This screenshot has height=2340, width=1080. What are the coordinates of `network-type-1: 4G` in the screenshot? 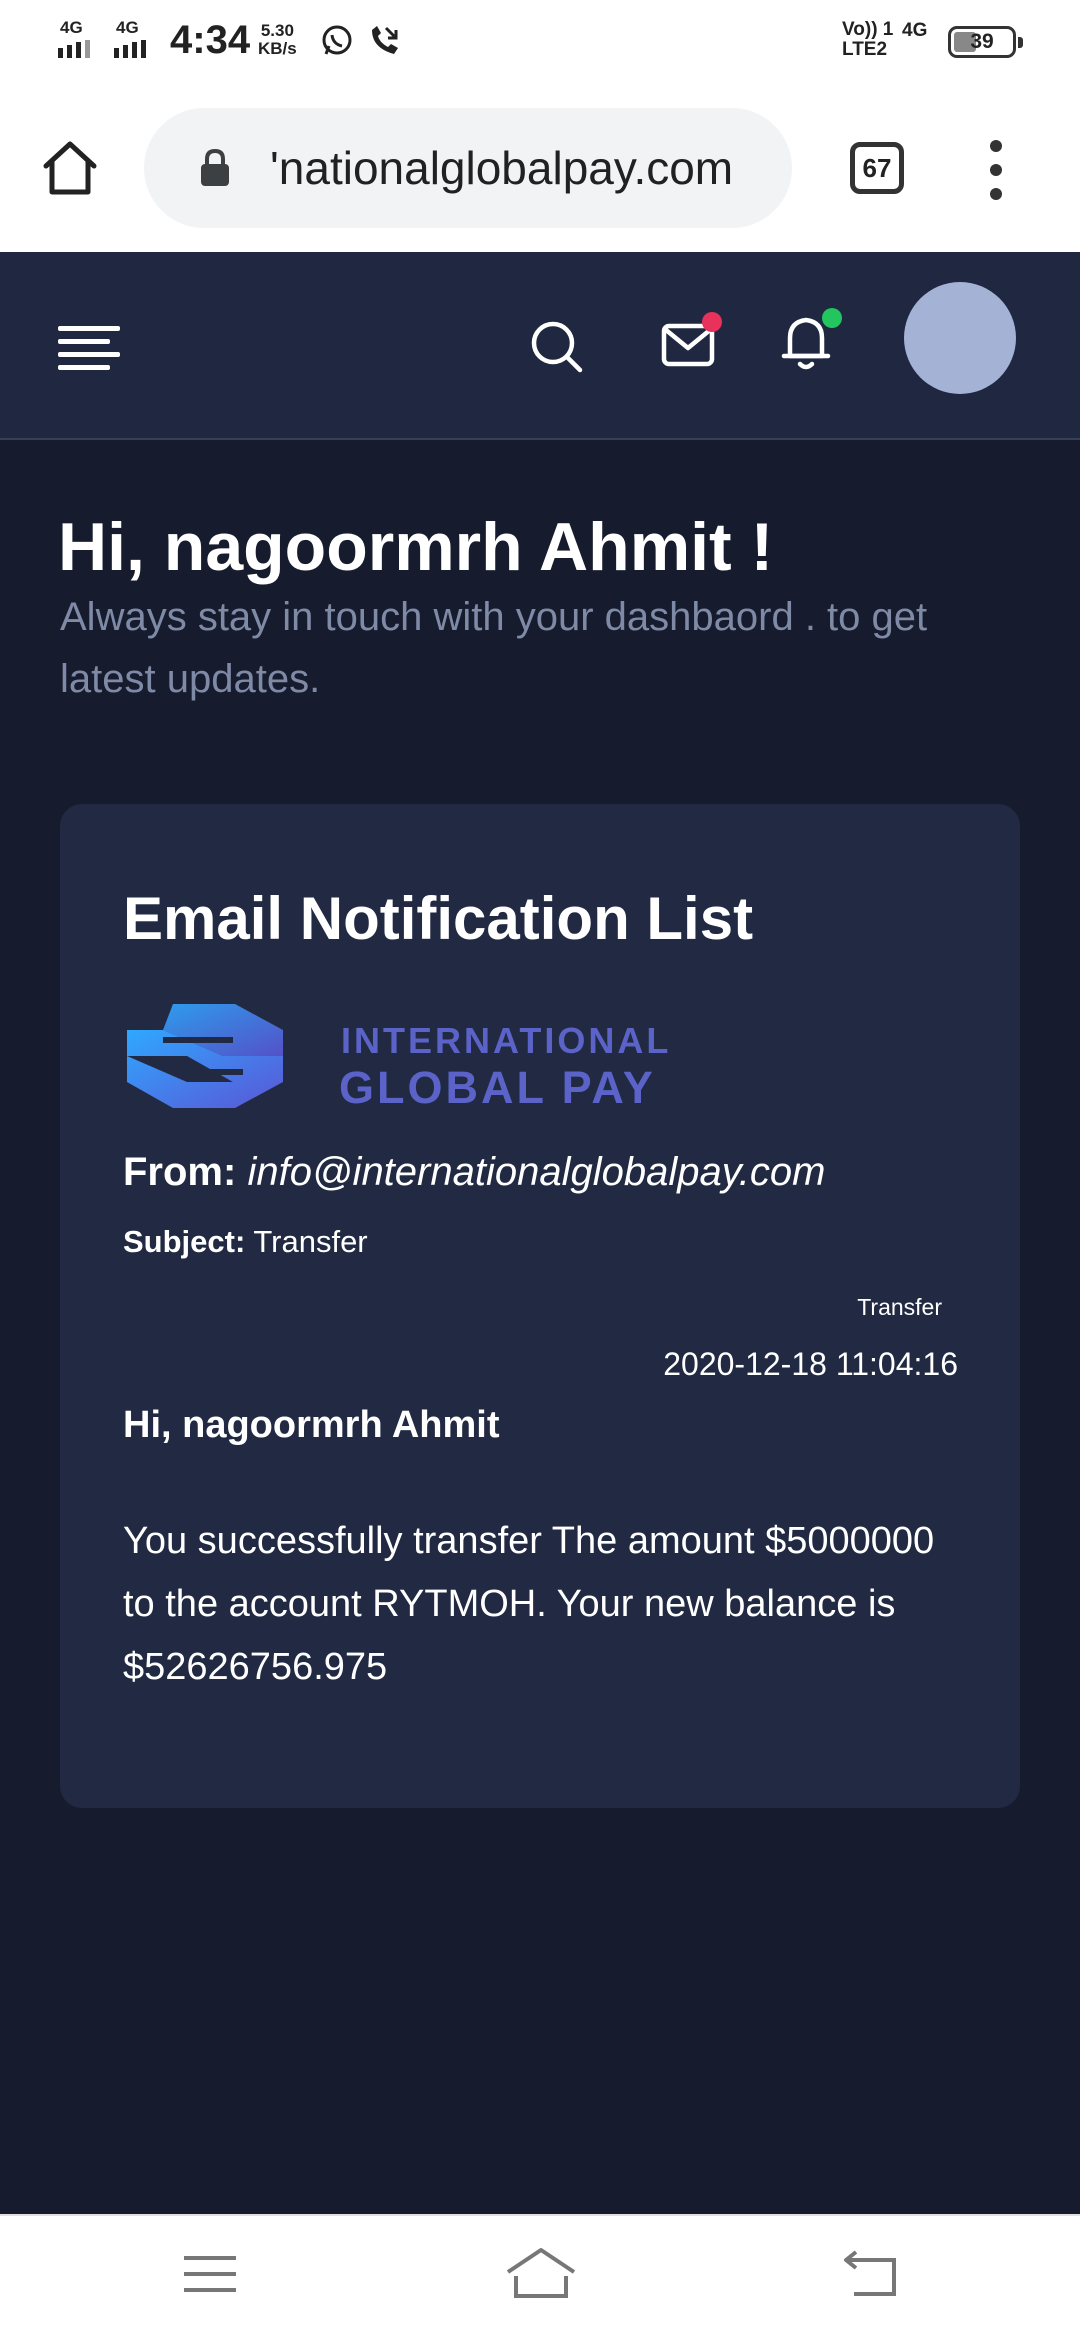 It's located at (71, 27).